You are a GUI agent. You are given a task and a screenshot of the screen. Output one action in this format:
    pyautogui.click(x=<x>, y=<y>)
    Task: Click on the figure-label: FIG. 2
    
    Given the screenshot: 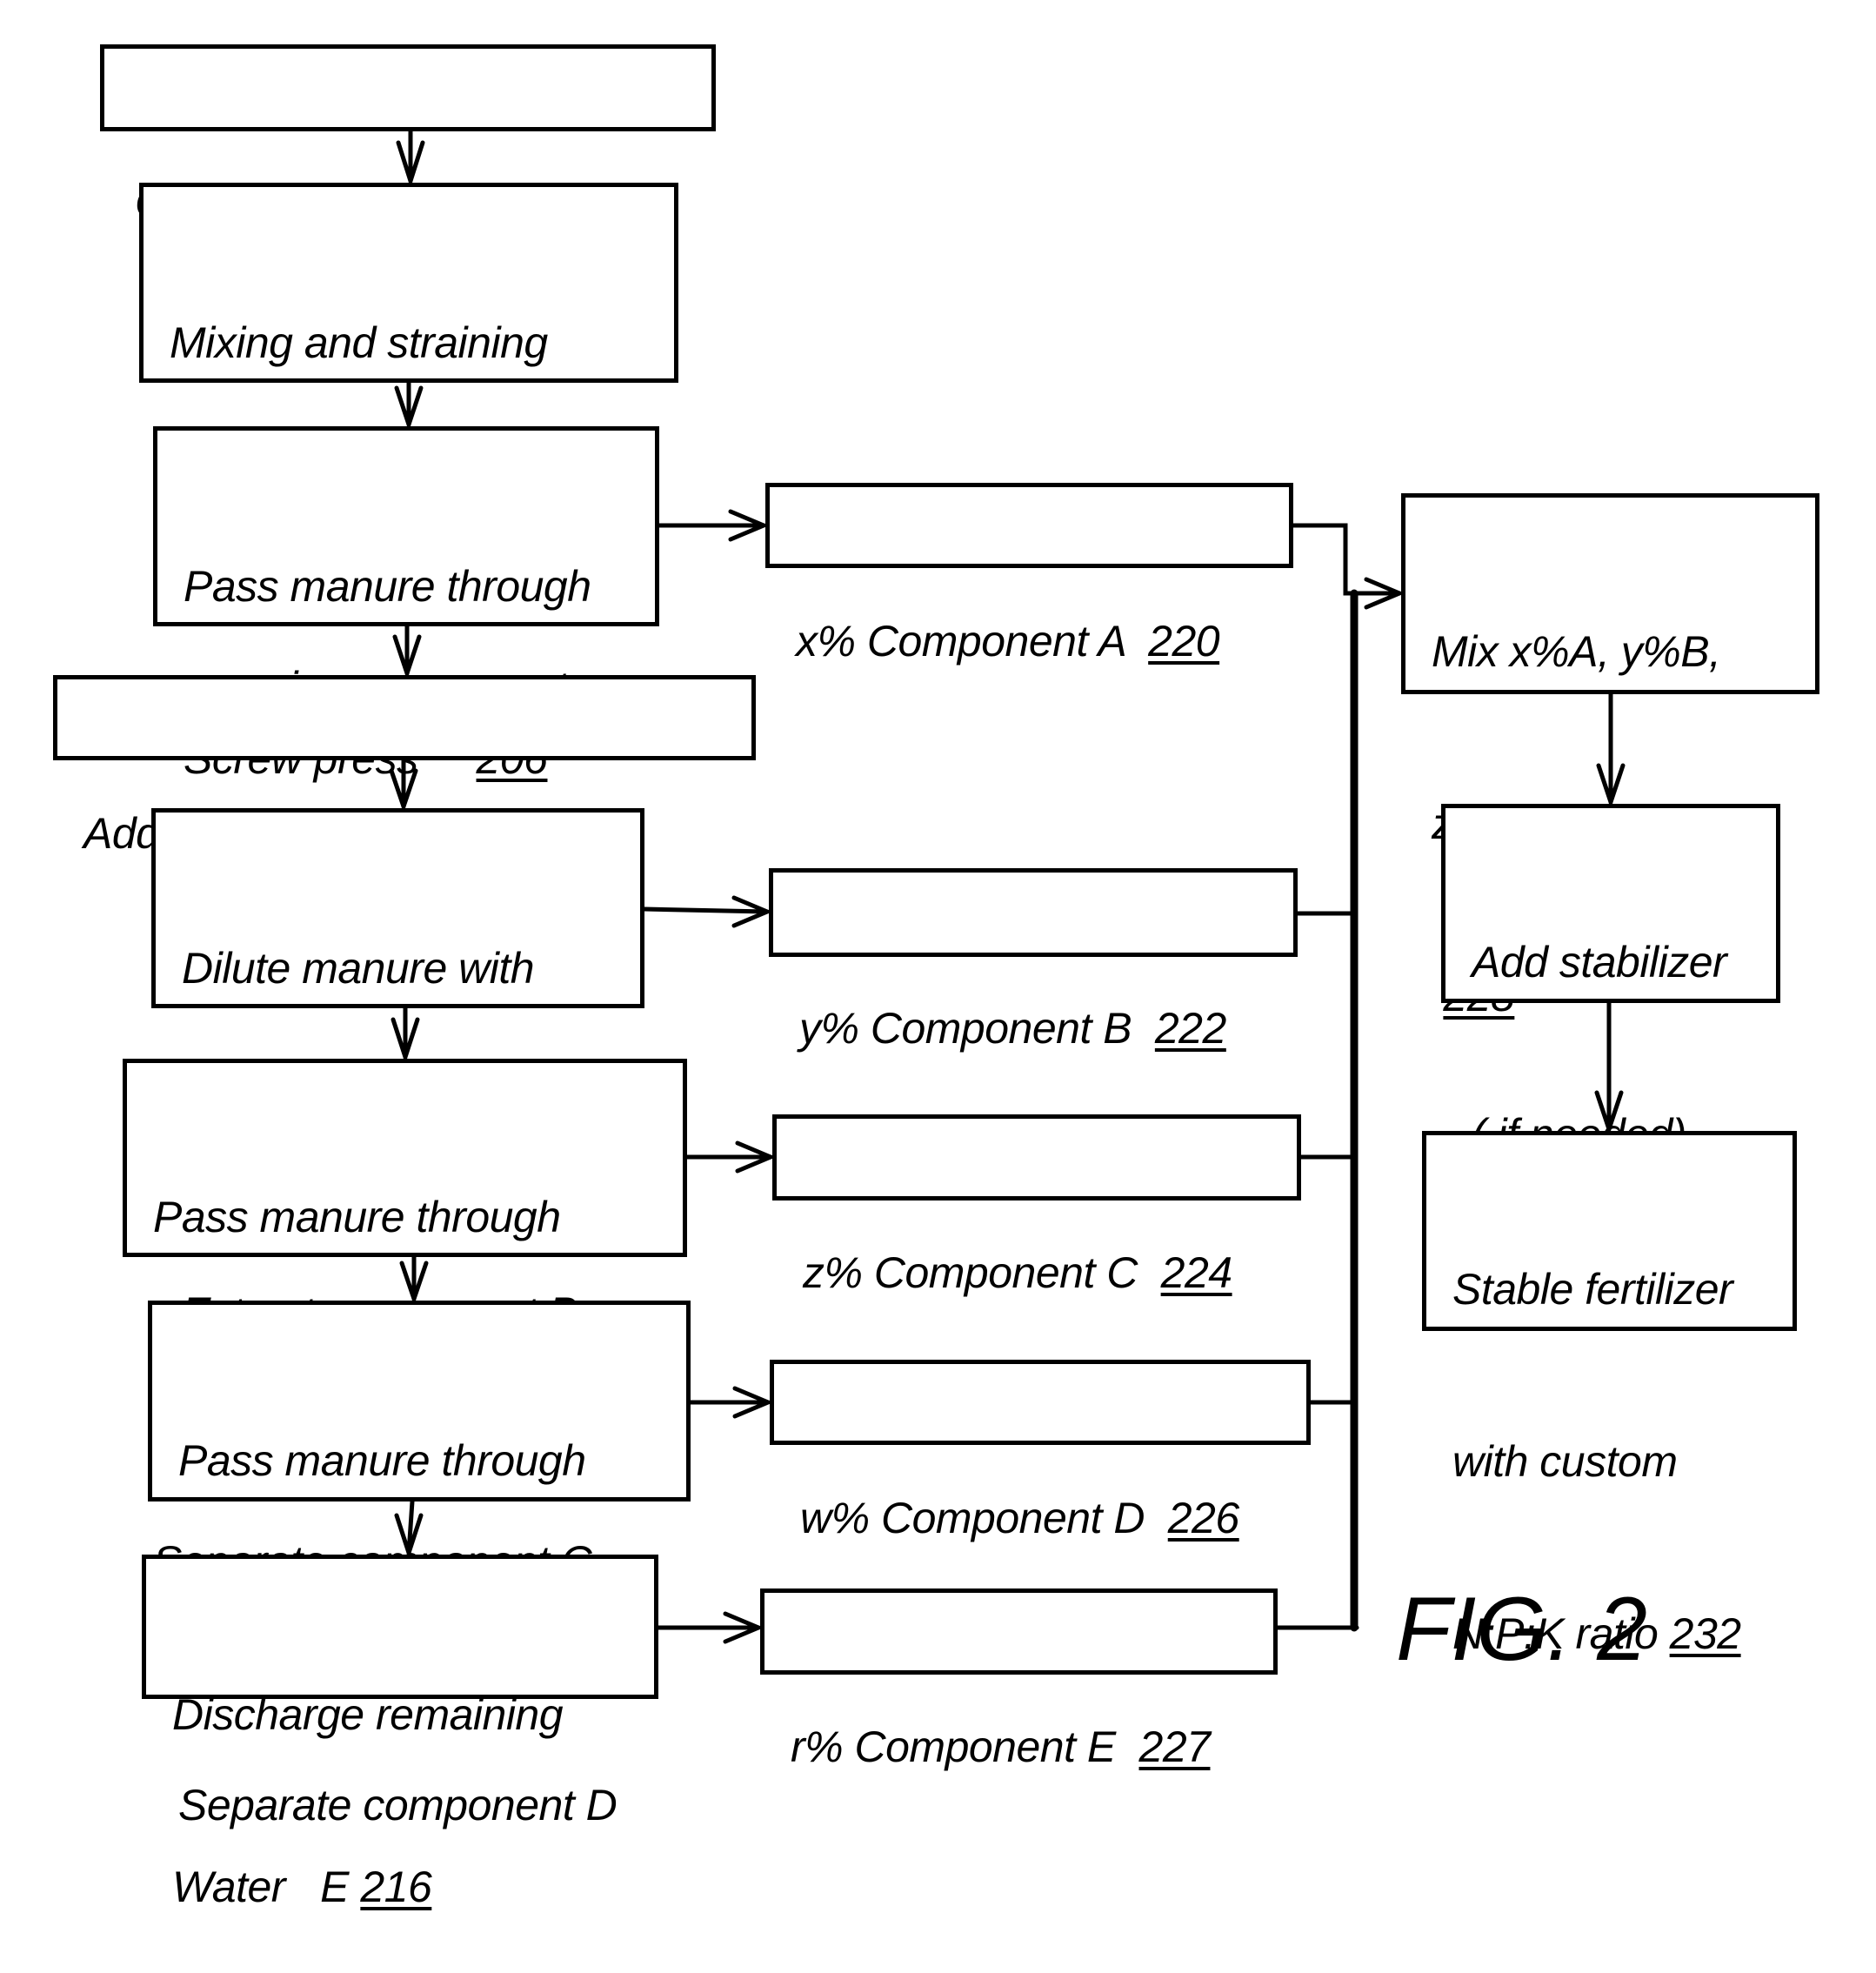 What is the action you would take?
    pyautogui.click(x=1521, y=1629)
    